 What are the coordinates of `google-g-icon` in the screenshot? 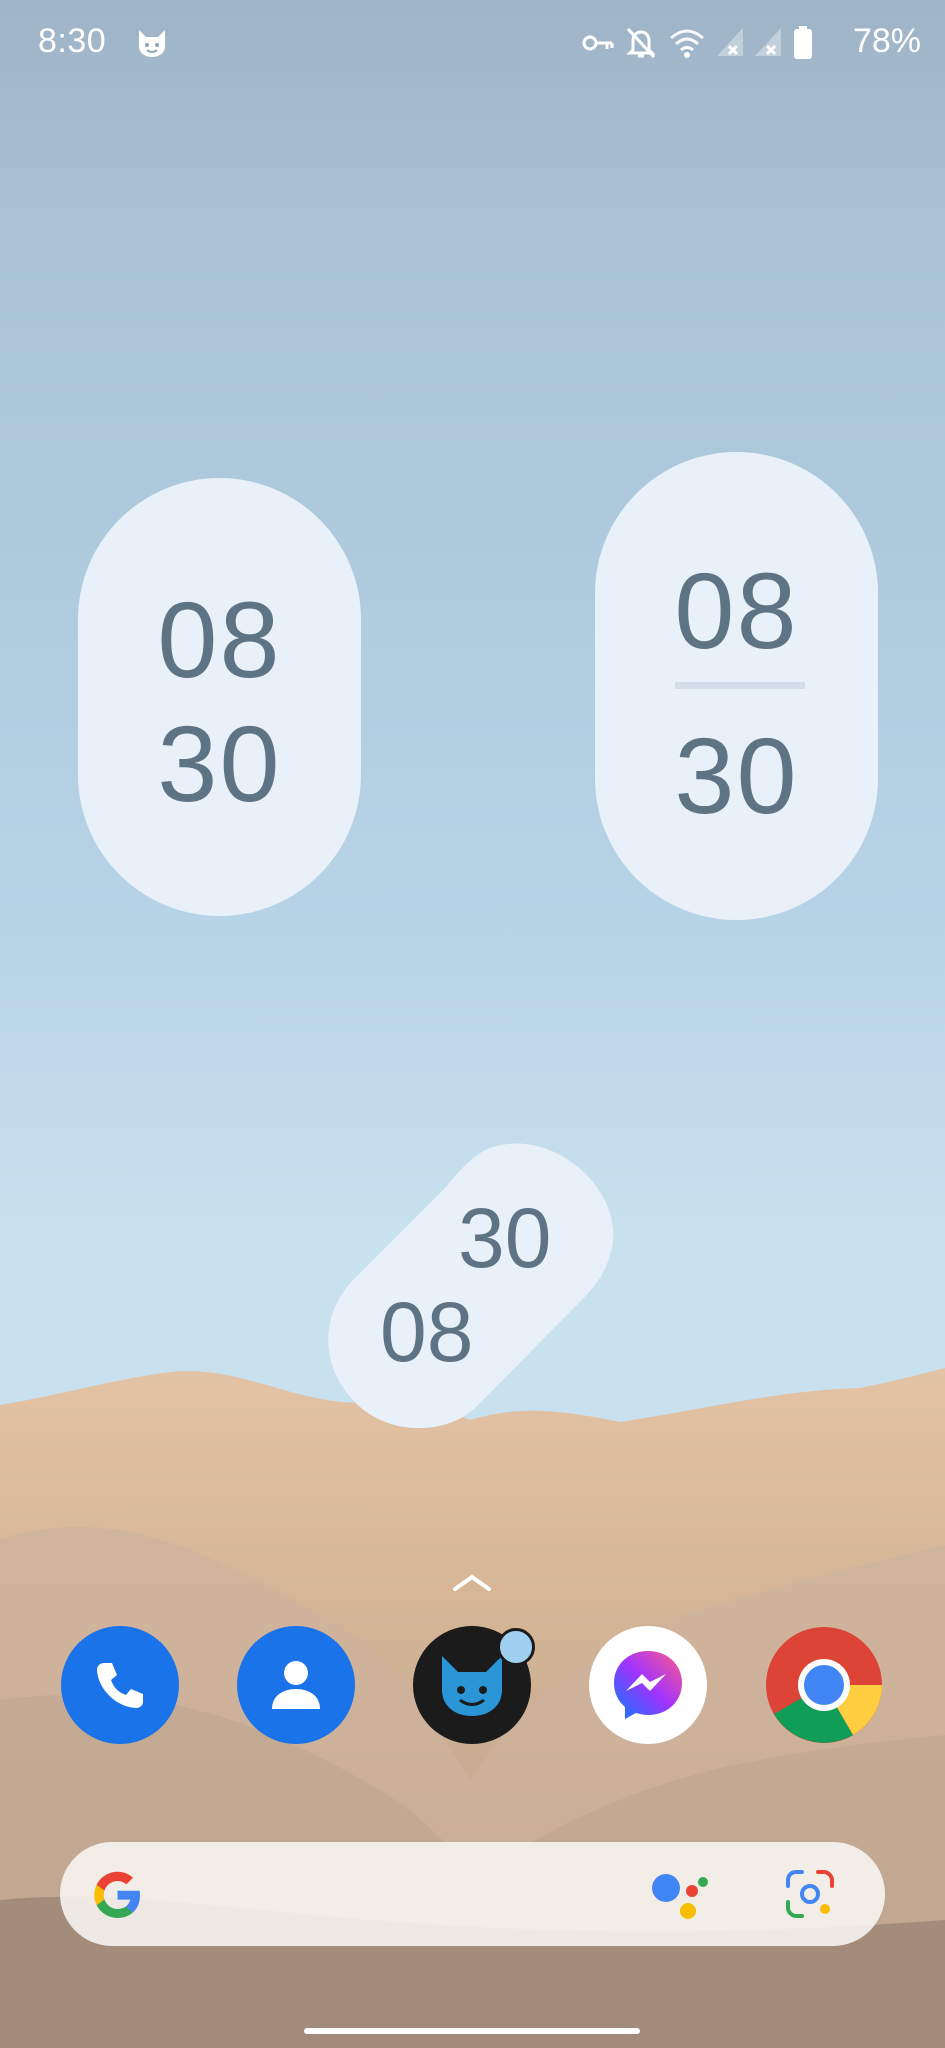 It's located at (117, 1895).